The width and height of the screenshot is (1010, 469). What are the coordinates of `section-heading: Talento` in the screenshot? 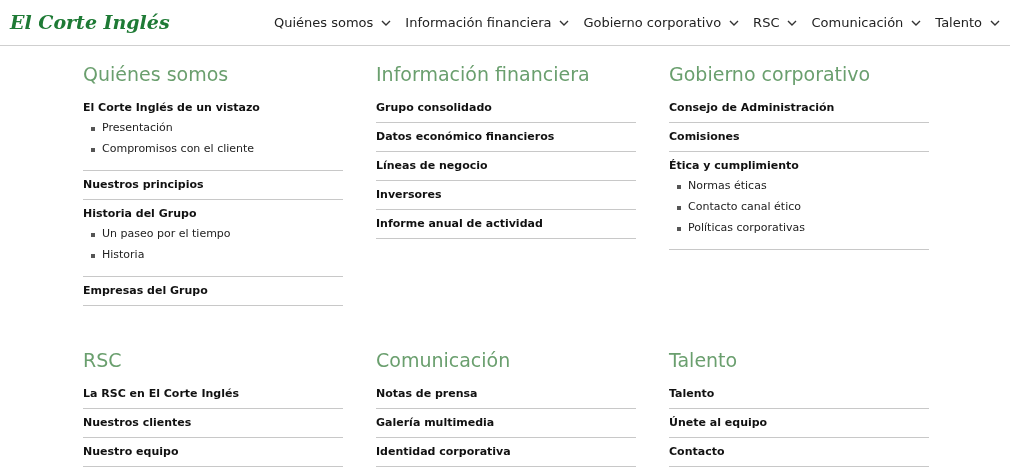 It's located at (704, 360).